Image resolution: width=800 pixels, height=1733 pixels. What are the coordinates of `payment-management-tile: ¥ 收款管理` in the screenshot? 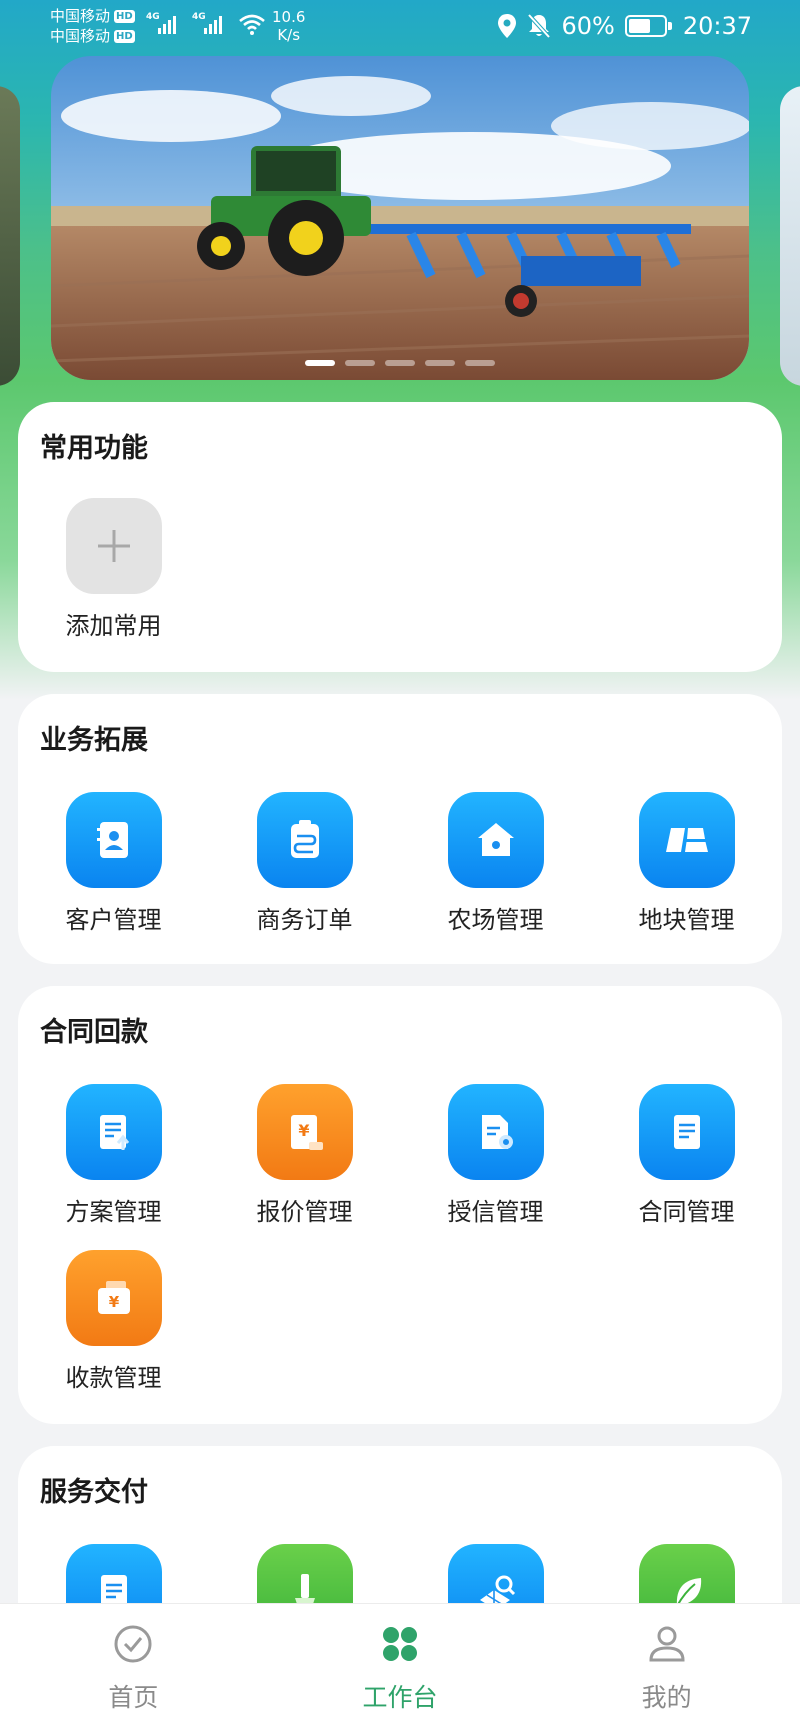 It's located at (113, 1321).